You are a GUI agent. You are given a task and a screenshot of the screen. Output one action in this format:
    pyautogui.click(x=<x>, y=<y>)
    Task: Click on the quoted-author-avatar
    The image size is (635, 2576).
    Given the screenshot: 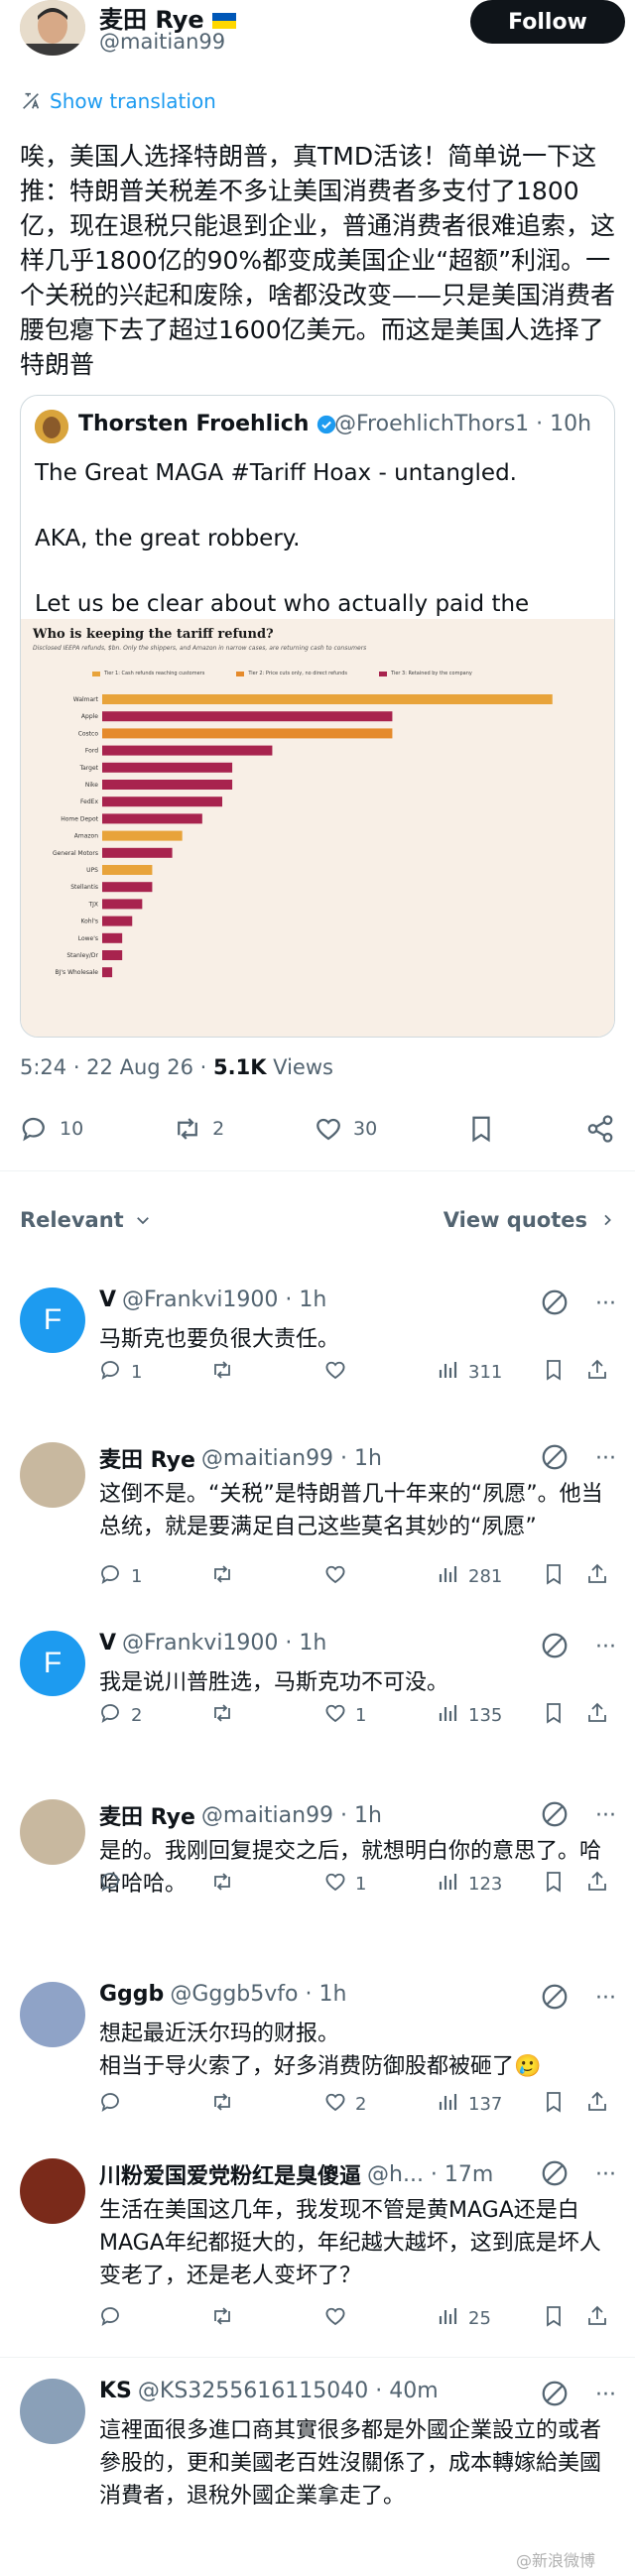 What is the action you would take?
    pyautogui.click(x=51, y=426)
    